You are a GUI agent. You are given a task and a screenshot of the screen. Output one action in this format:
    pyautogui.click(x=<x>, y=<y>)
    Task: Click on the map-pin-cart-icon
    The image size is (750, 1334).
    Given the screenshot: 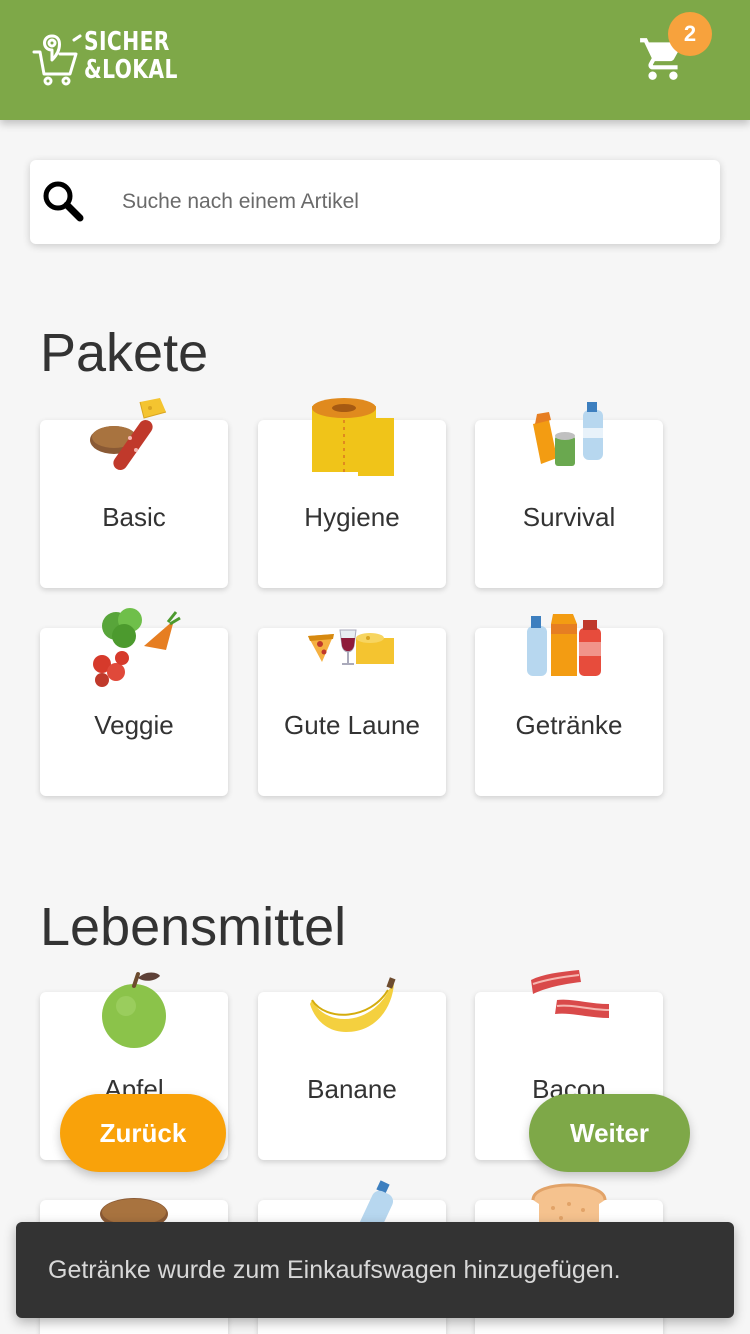 What is the action you would take?
    pyautogui.click(x=57, y=60)
    